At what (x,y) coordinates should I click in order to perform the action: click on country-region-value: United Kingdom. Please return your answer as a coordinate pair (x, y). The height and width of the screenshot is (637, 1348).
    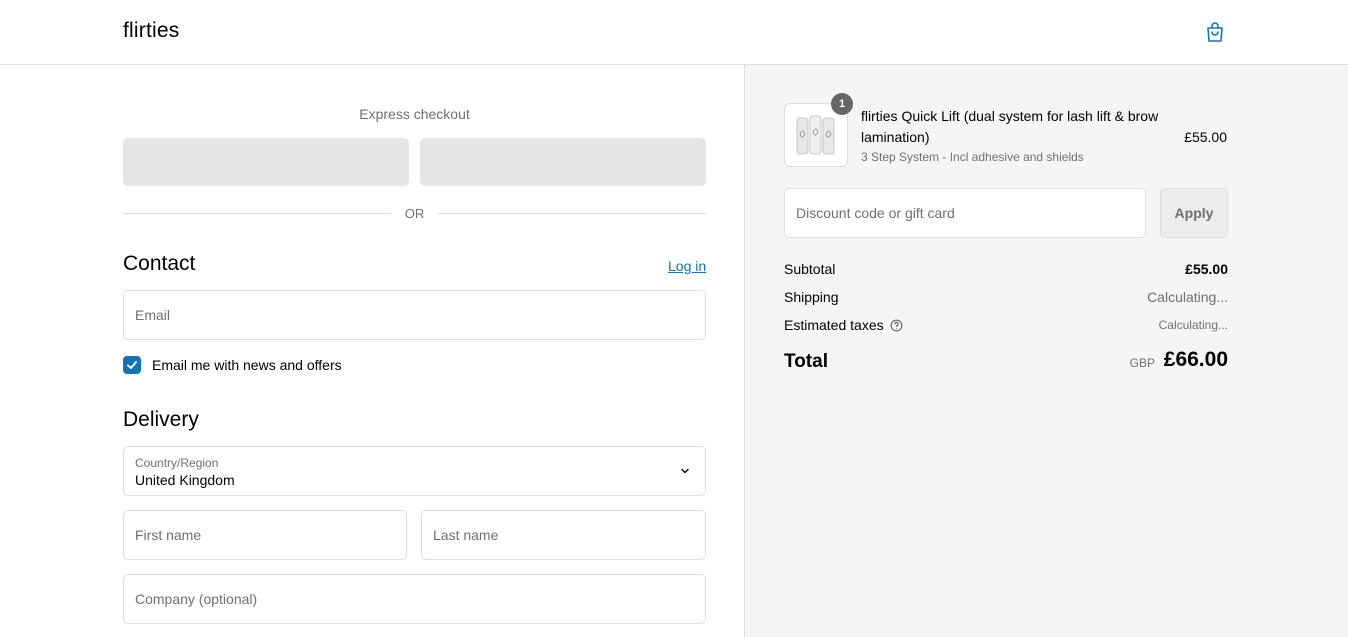
    Looking at the image, I should click on (185, 480).